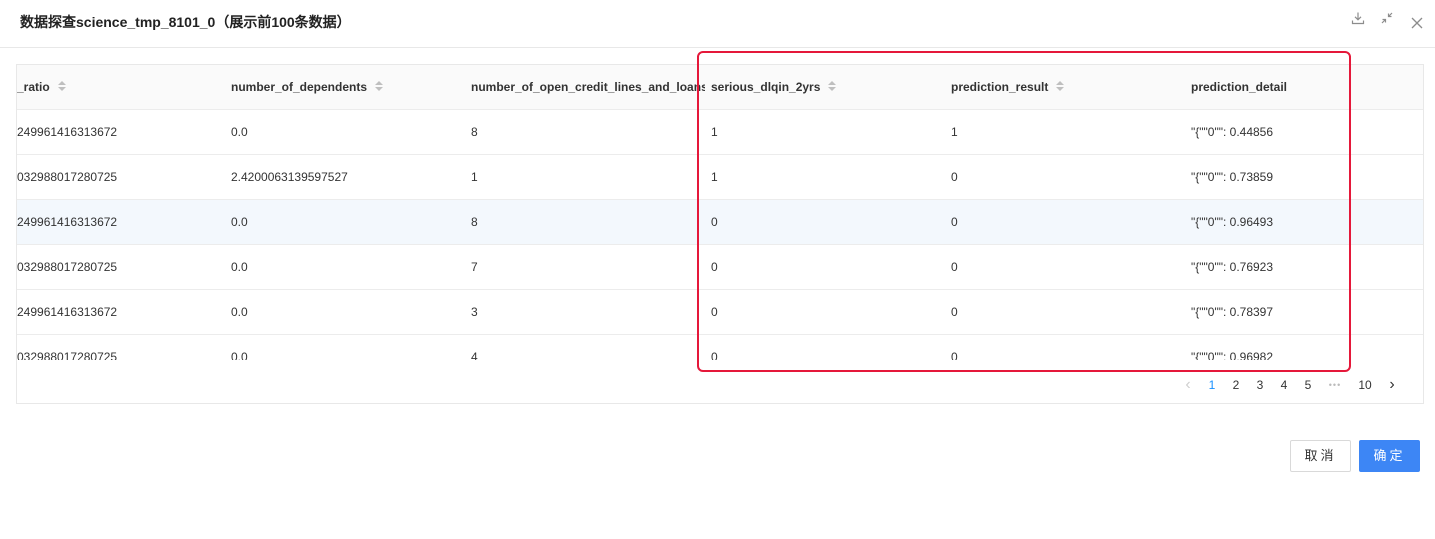  I want to click on table-cell: "{""0"": 0.76923, so click(1232, 267).